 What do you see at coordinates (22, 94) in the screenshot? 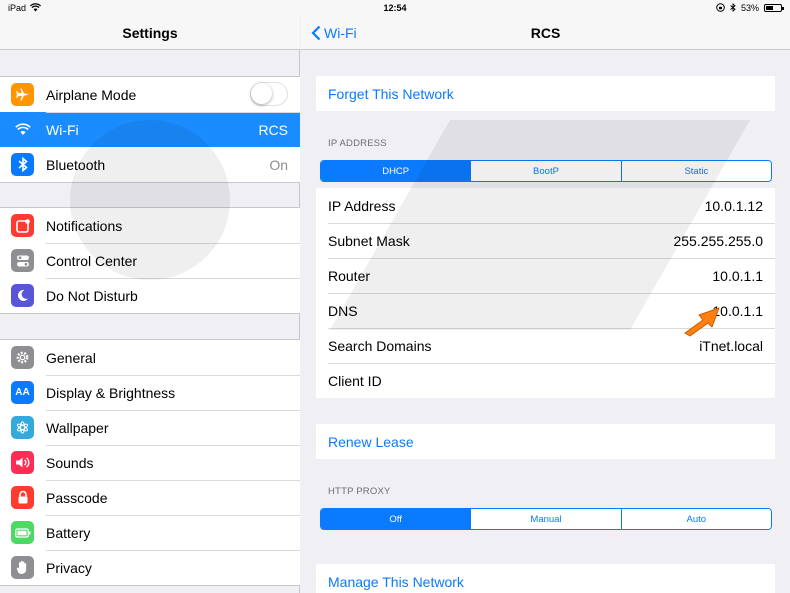
I see `airplane-icon` at bounding box center [22, 94].